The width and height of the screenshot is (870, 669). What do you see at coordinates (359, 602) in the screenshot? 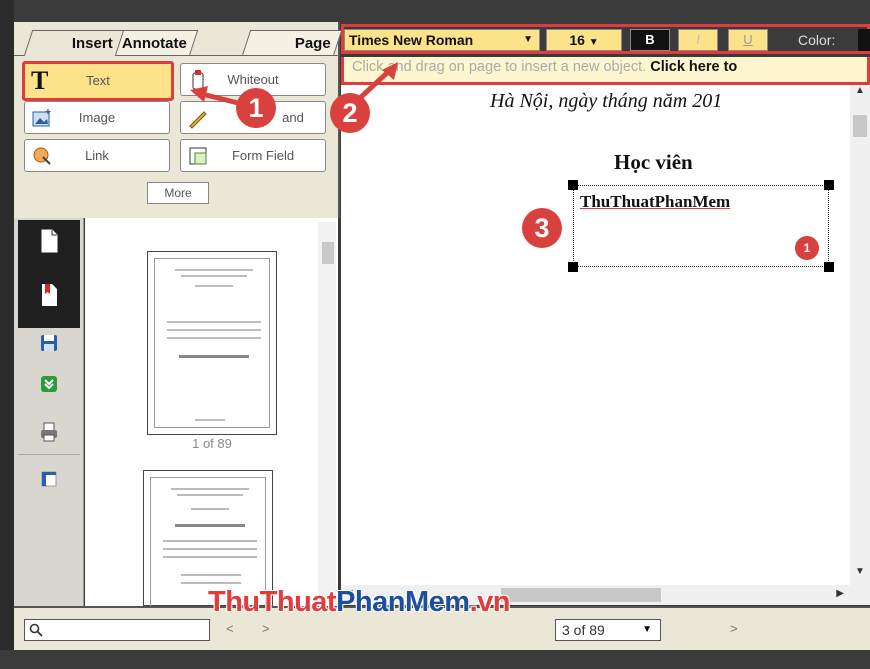
I see `watermark-logo: ThuThuatPhanMem.vn` at bounding box center [359, 602].